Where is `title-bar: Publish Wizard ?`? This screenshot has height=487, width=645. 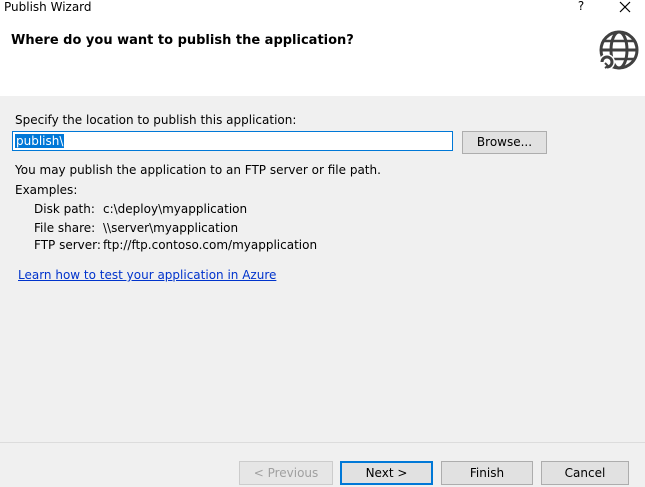 title-bar: Publish Wizard ? is located at coordinates (322, 8).